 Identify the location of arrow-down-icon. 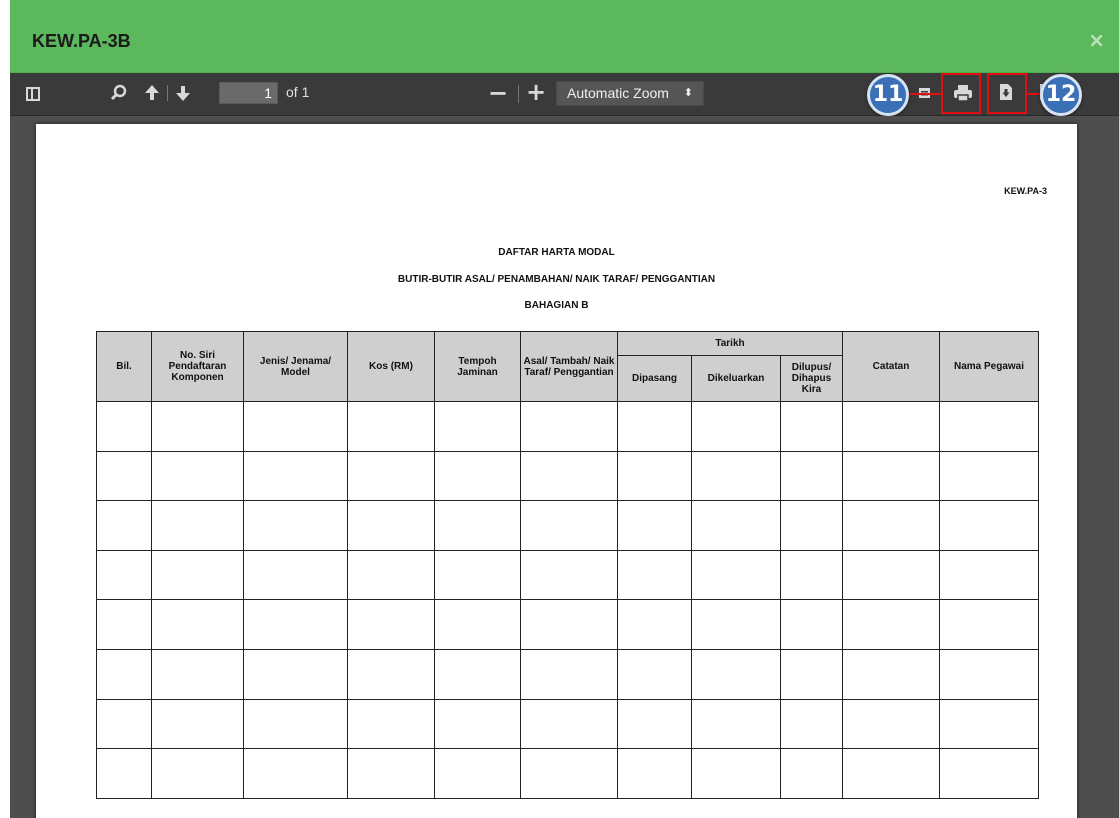
(183, 93).